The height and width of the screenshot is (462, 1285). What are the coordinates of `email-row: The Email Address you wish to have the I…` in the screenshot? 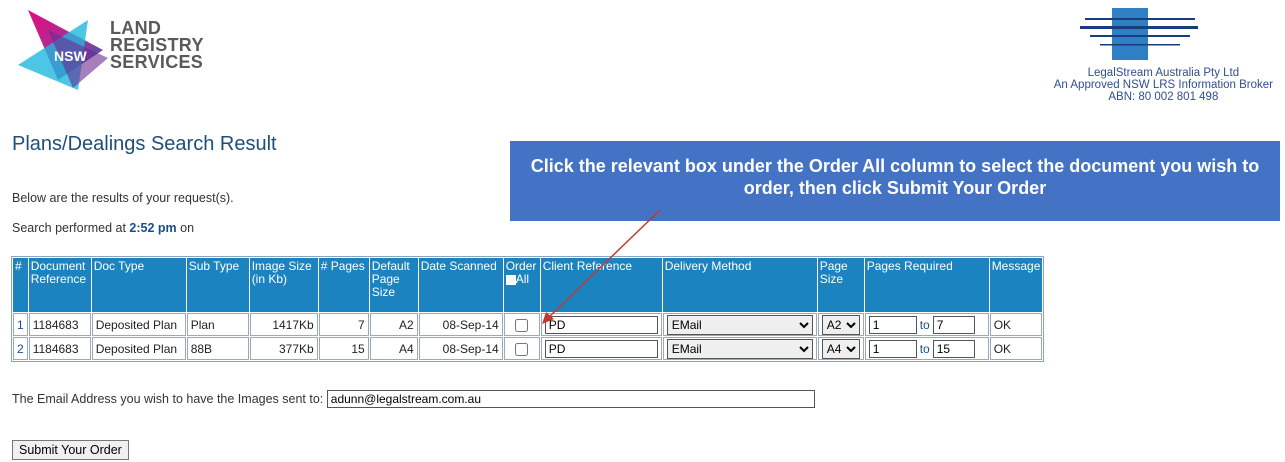 It's located at (413, 399).